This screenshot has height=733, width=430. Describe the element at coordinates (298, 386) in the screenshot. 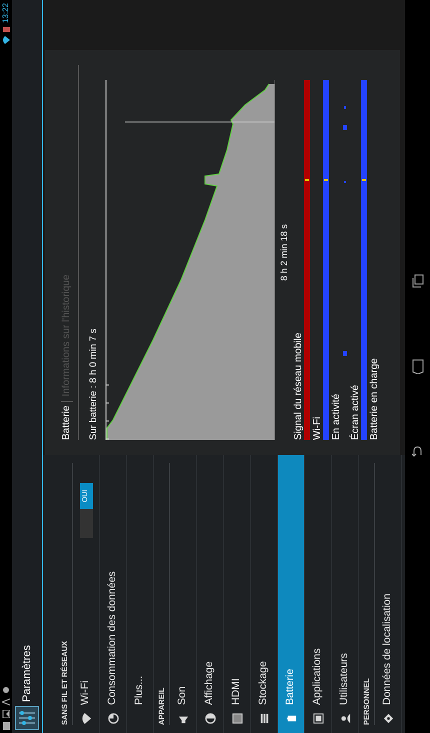

I see `timeline-label: Signal du réseau mobile` at that location.